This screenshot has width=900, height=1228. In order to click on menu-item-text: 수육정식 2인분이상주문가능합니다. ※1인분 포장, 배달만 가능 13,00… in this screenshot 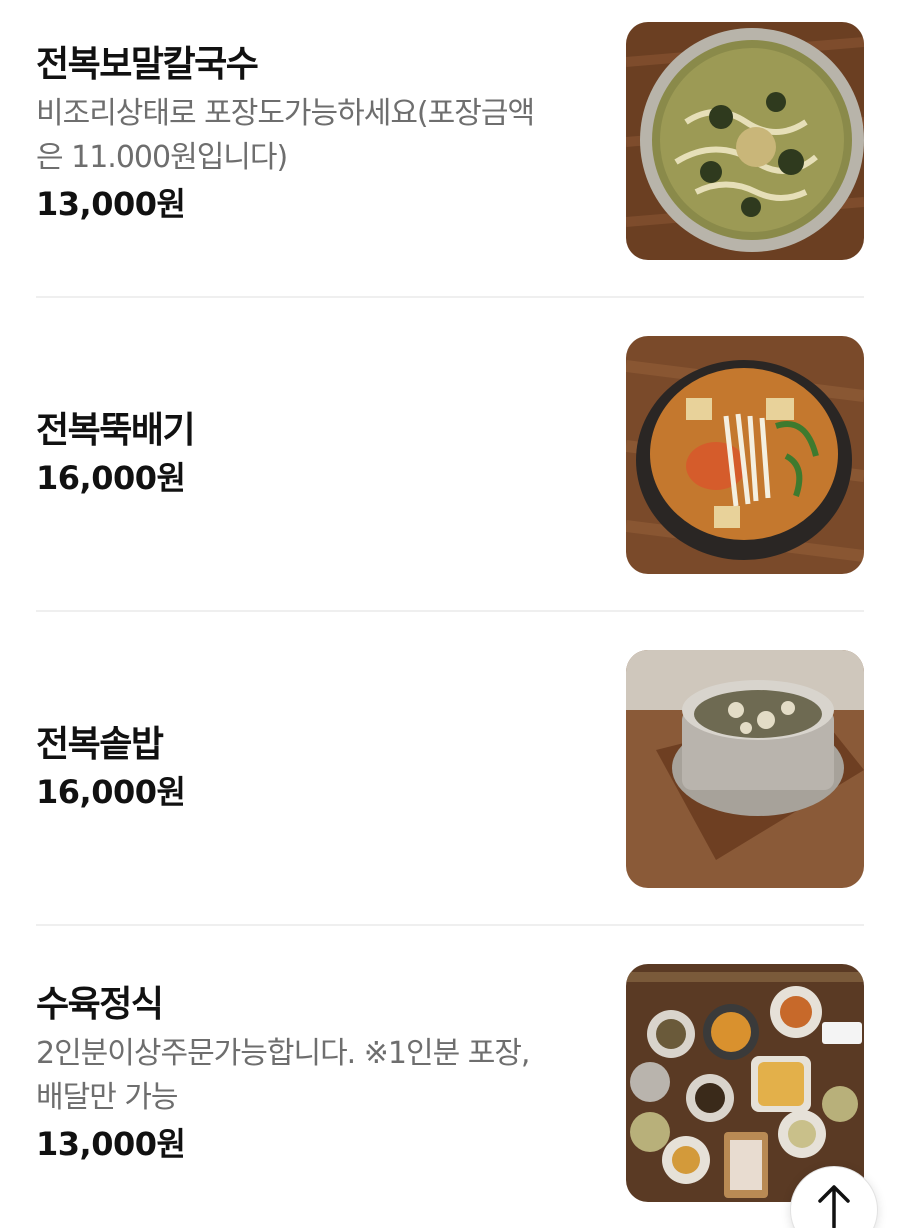, I will do `click(316, 1074)`.